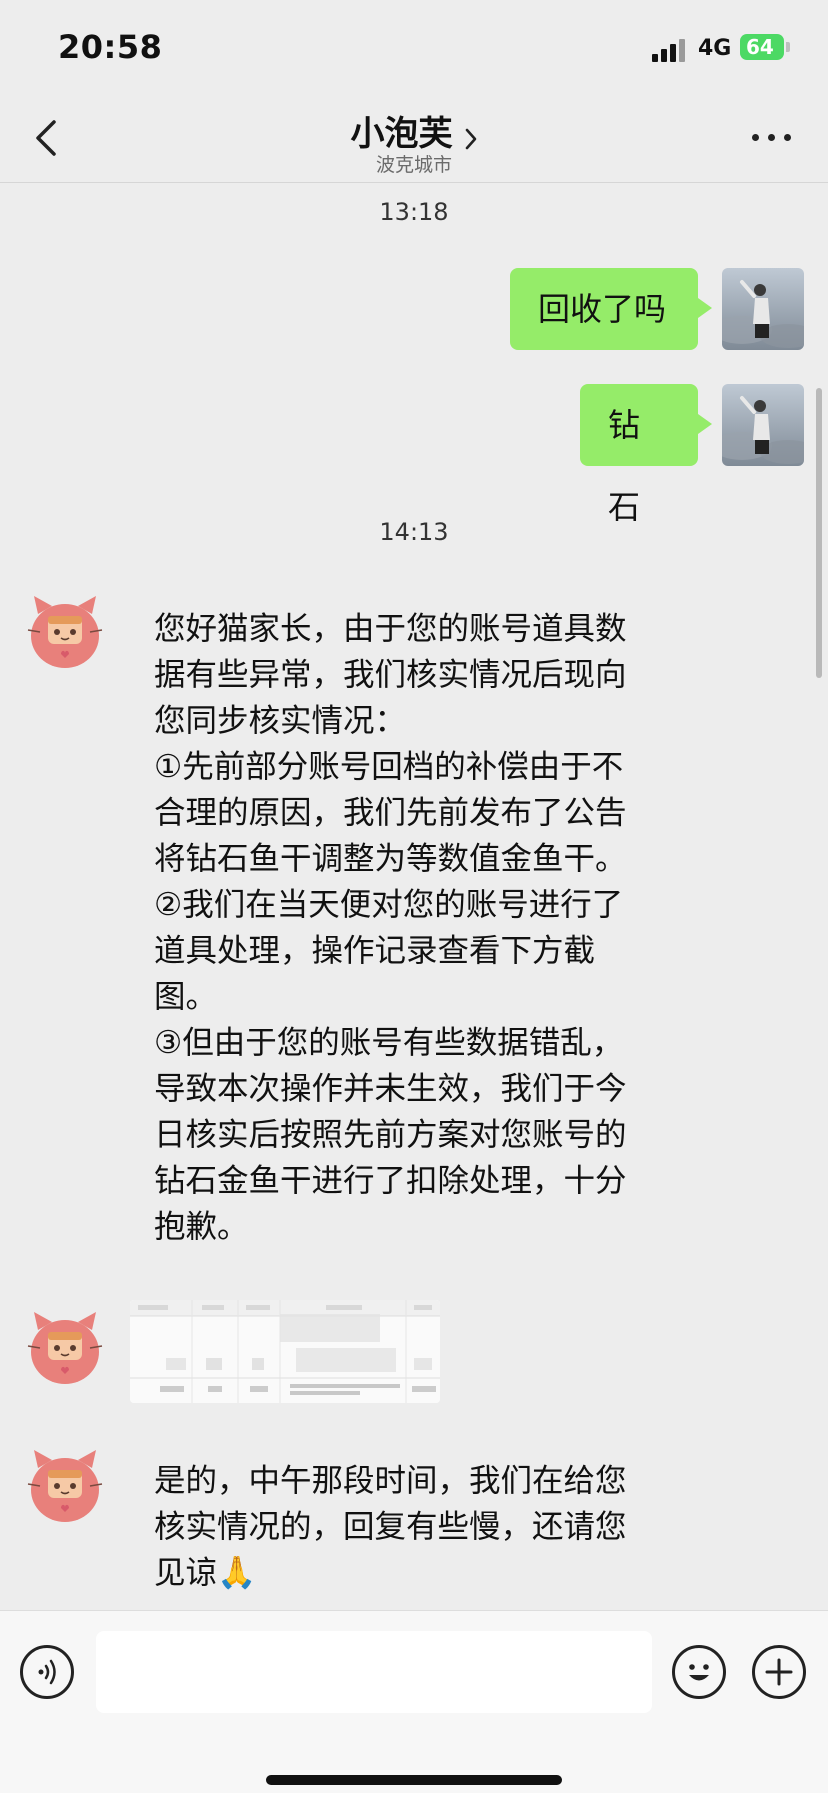 The width and height of the screenshot is (828, 1793). What do you see at coordinates (280, 721) in the screenshot?
I see `message-line: 您同步核实情况：` at bounding box center [280, 721].